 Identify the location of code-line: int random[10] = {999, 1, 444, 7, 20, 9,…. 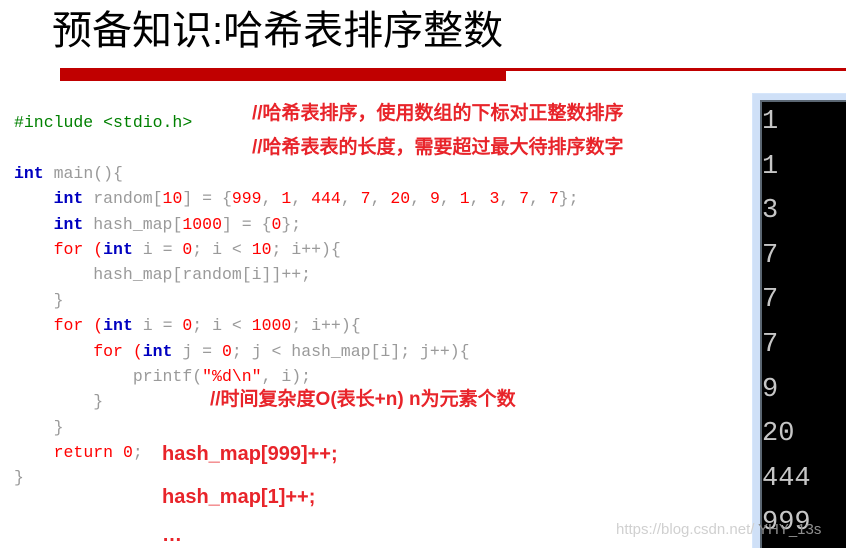
(379, 198).